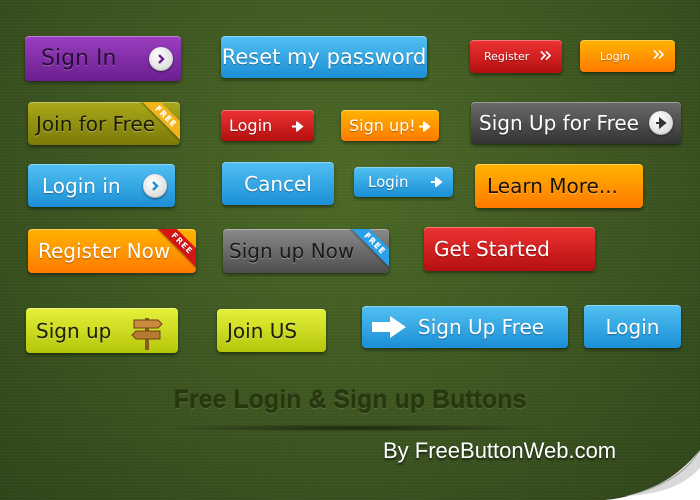  What do you see at coordinates (74, 330) in the screenshot?
I see `sign-up-lime-label: Sign up` at bounding box center [74, 330].